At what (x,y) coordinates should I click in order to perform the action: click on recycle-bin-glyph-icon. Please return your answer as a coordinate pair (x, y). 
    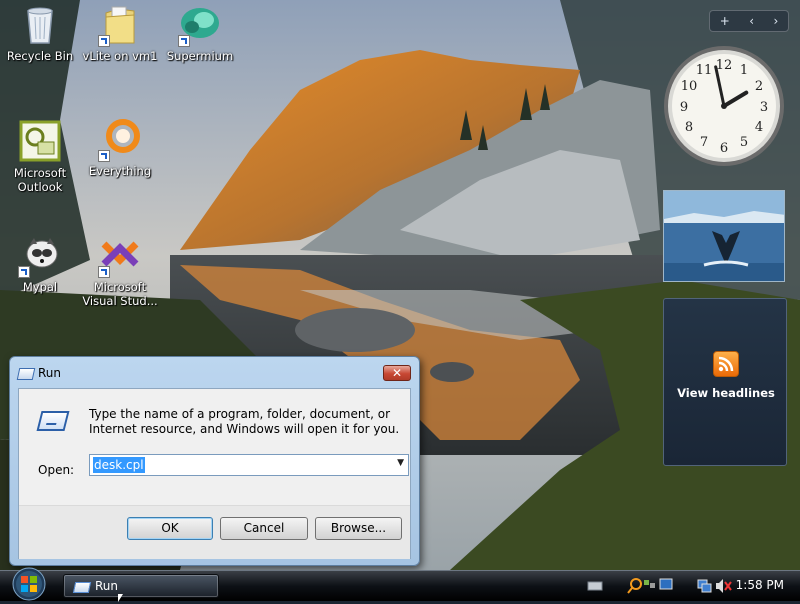
    Looking at the image, I should click on (40, 25).